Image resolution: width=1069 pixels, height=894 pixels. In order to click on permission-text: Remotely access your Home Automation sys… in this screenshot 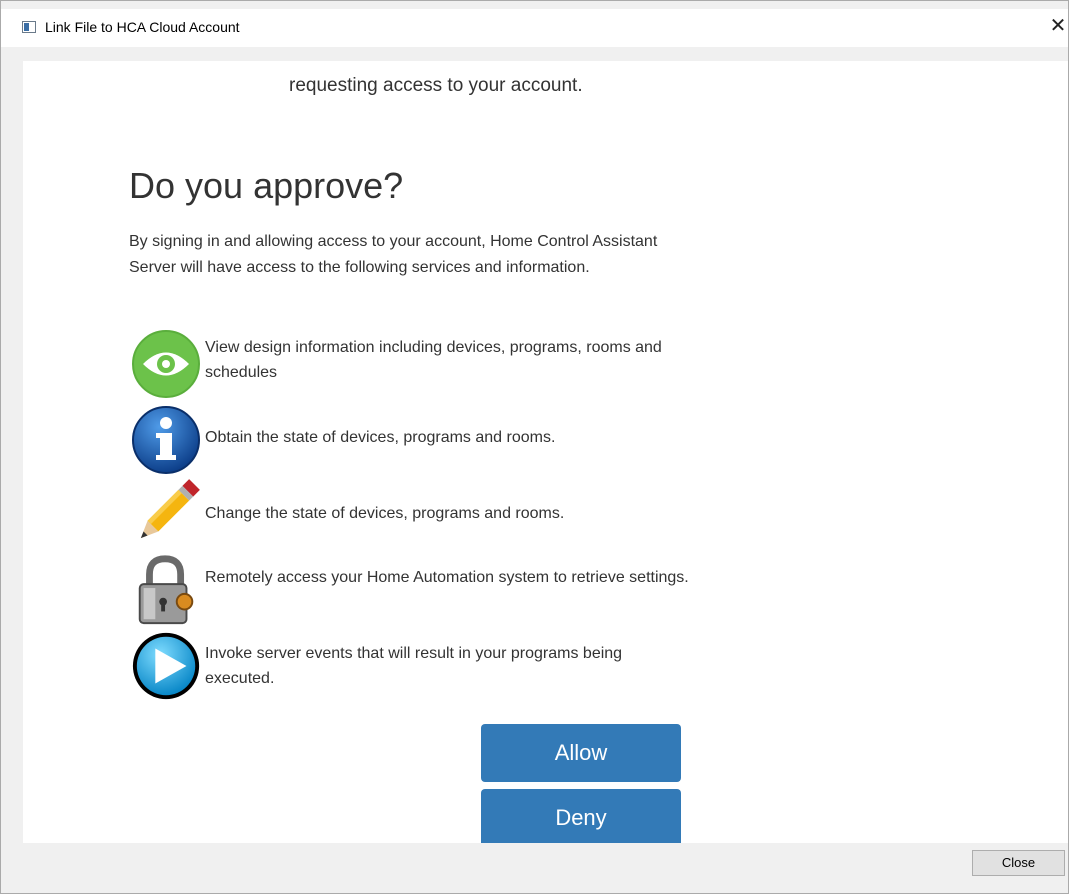, I will do `click(447, 577)`.